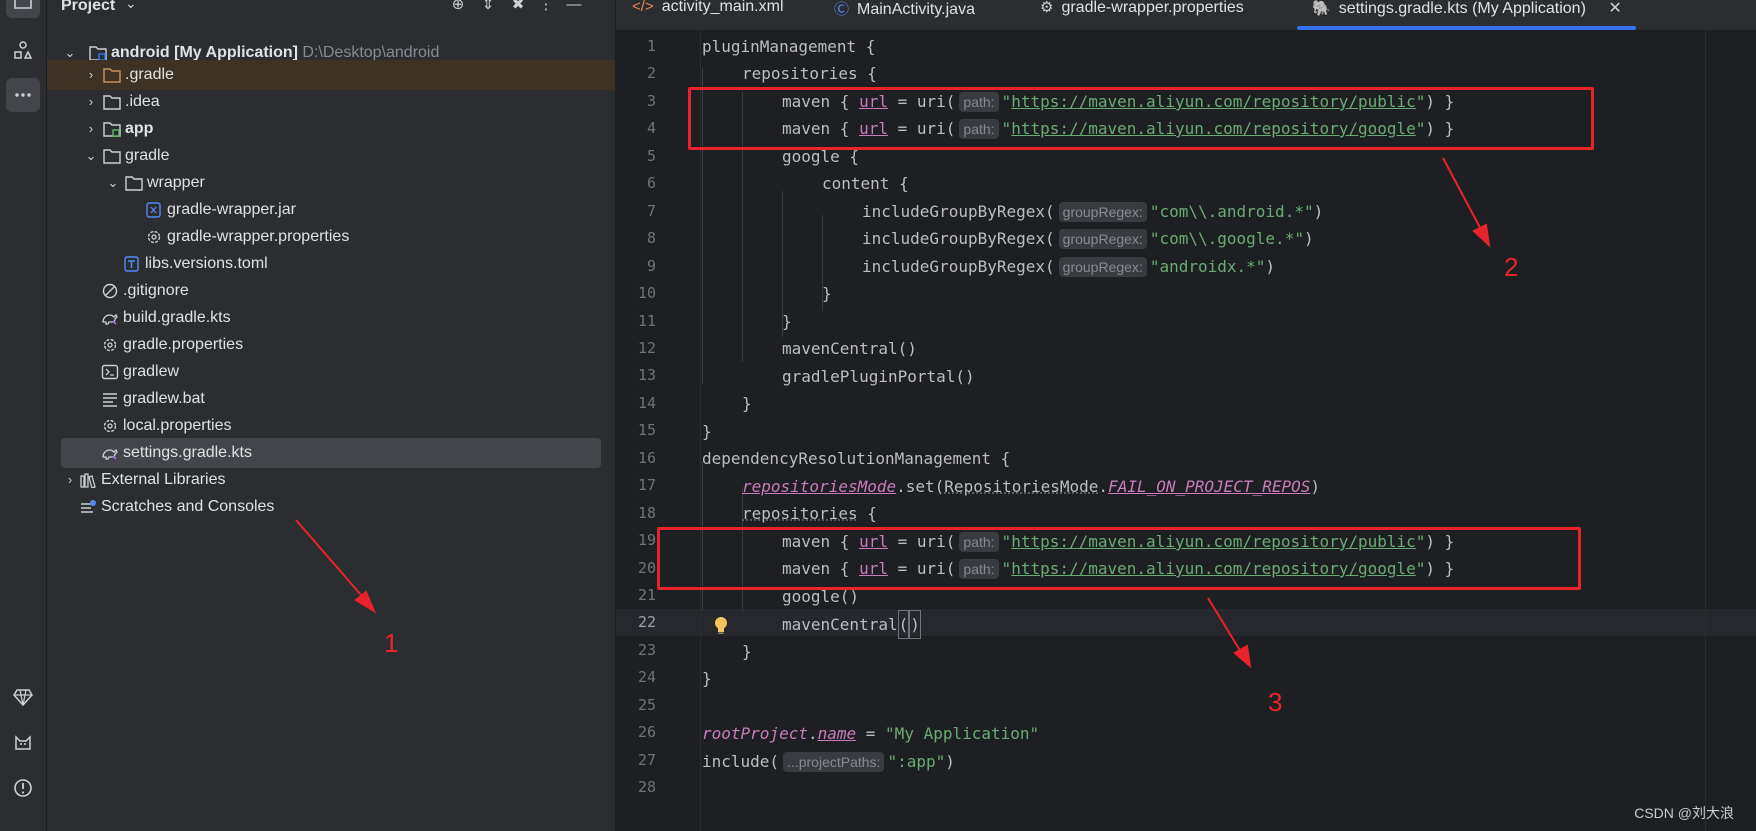 This screenshot has height=831, width=1756. Describe the element at coordinates (331, 345) in the screenshot. I see `tree-item-gradle-properties: gradle.properties` at that location.